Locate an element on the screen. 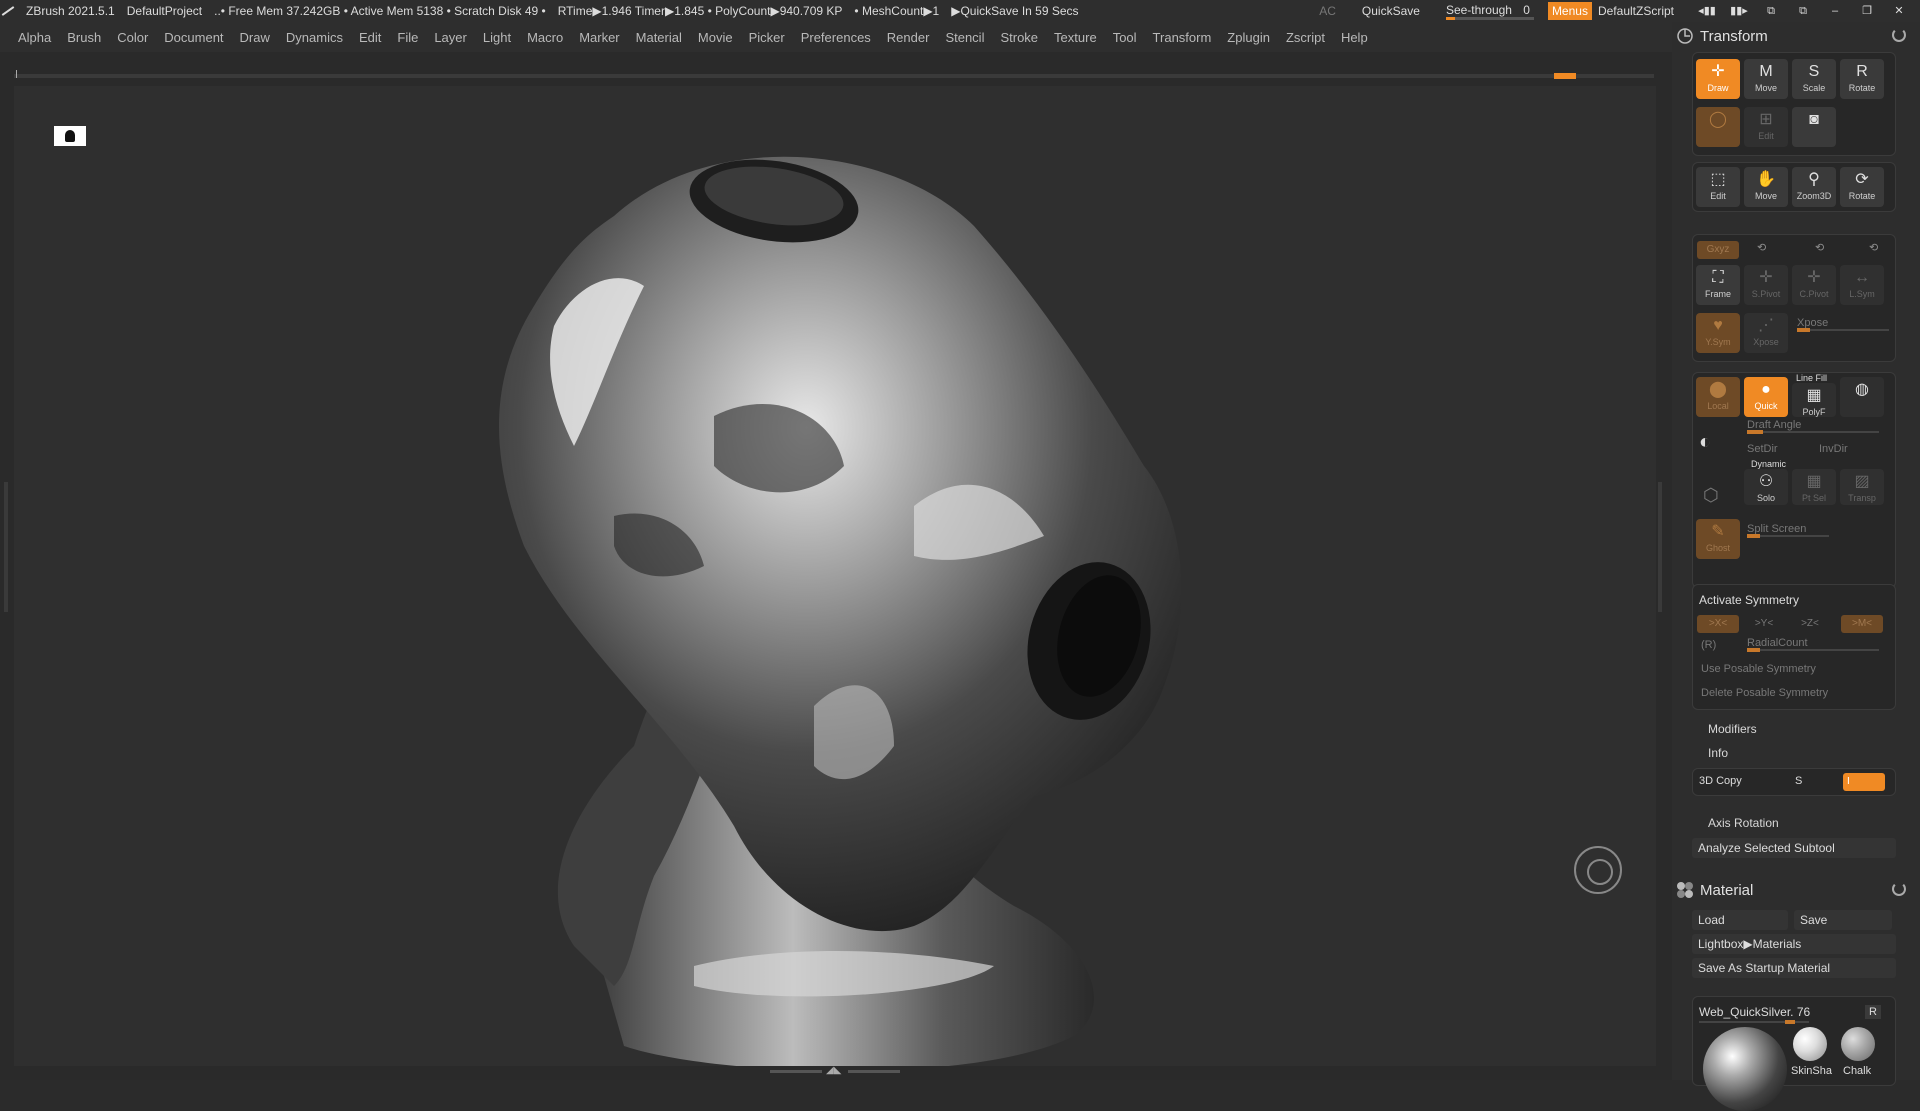 This screenshot has height=1111, width=1920. copy3d-button: 3D Copy is located at coordinates (1720, 781).